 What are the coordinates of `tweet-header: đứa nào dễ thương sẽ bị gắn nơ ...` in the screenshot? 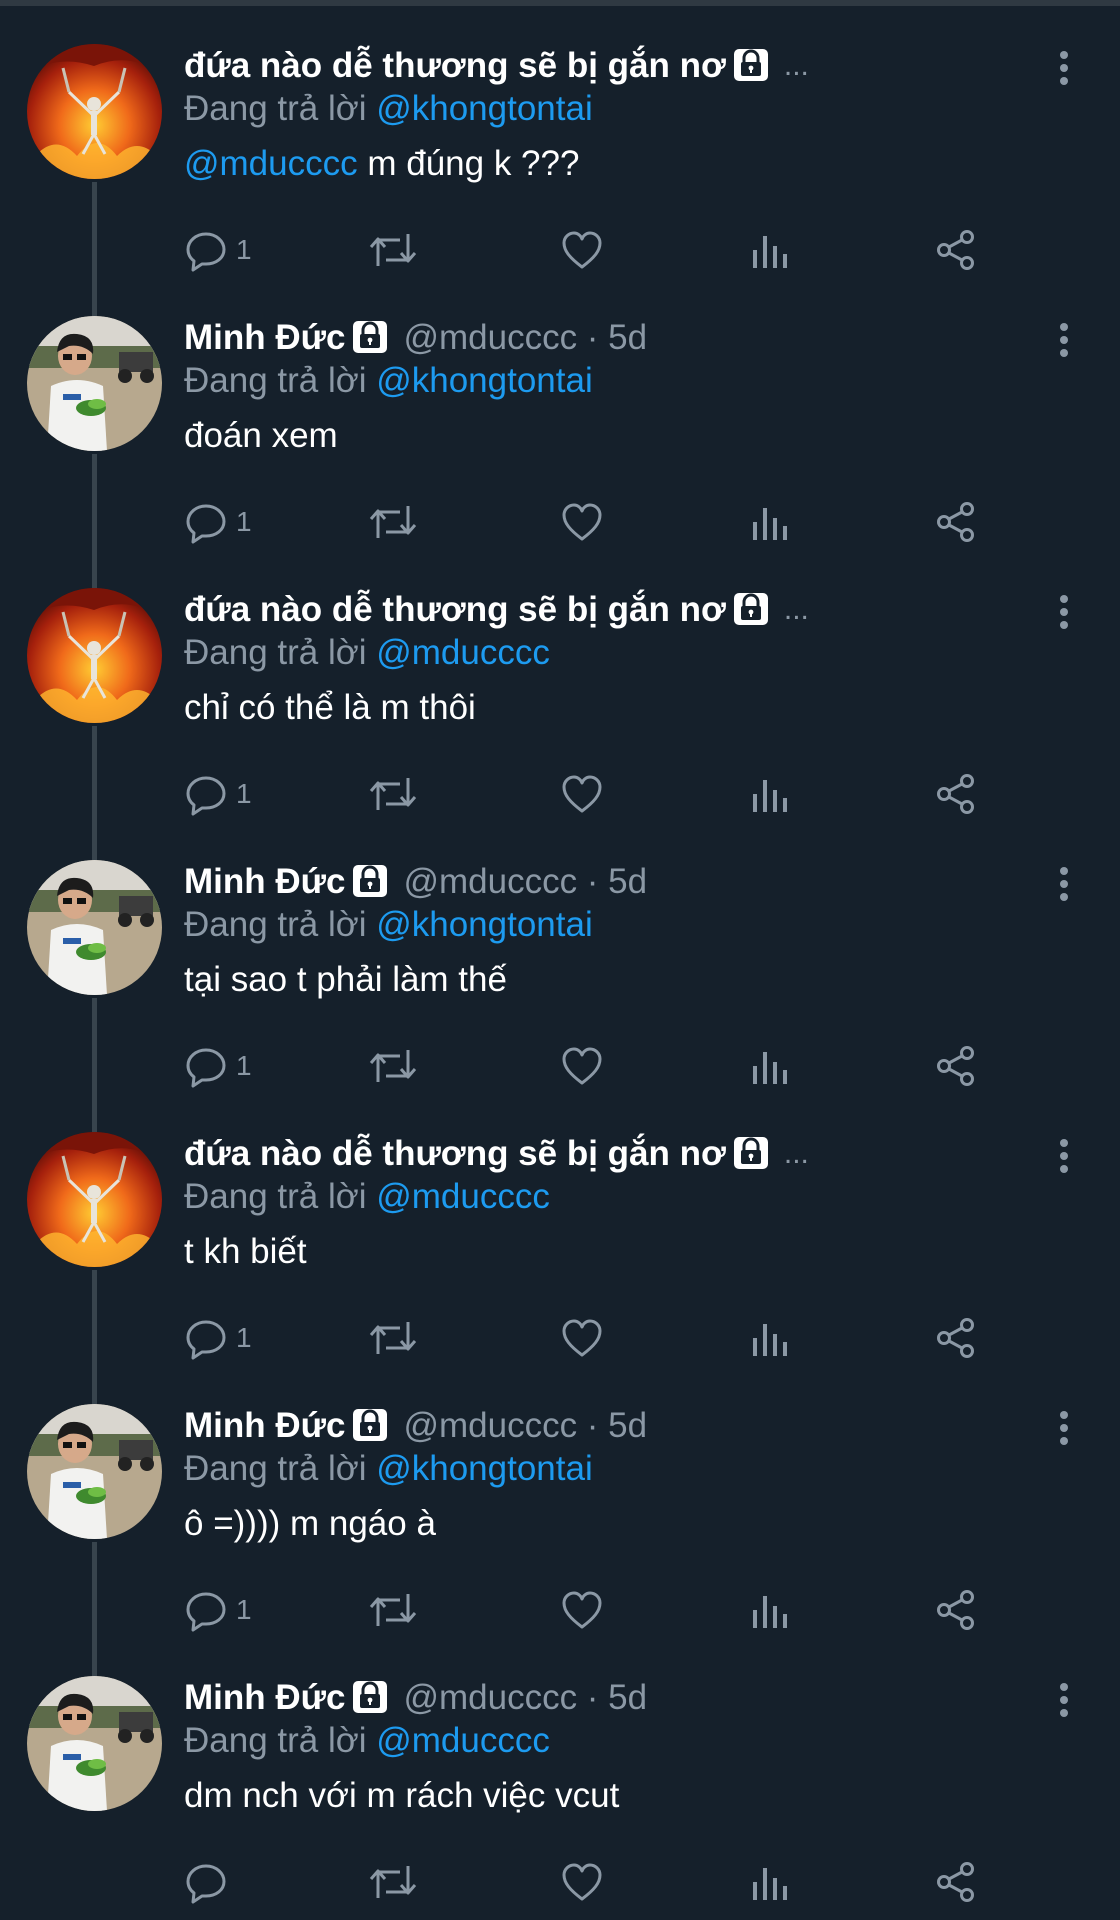 It's located at (614, 1154).